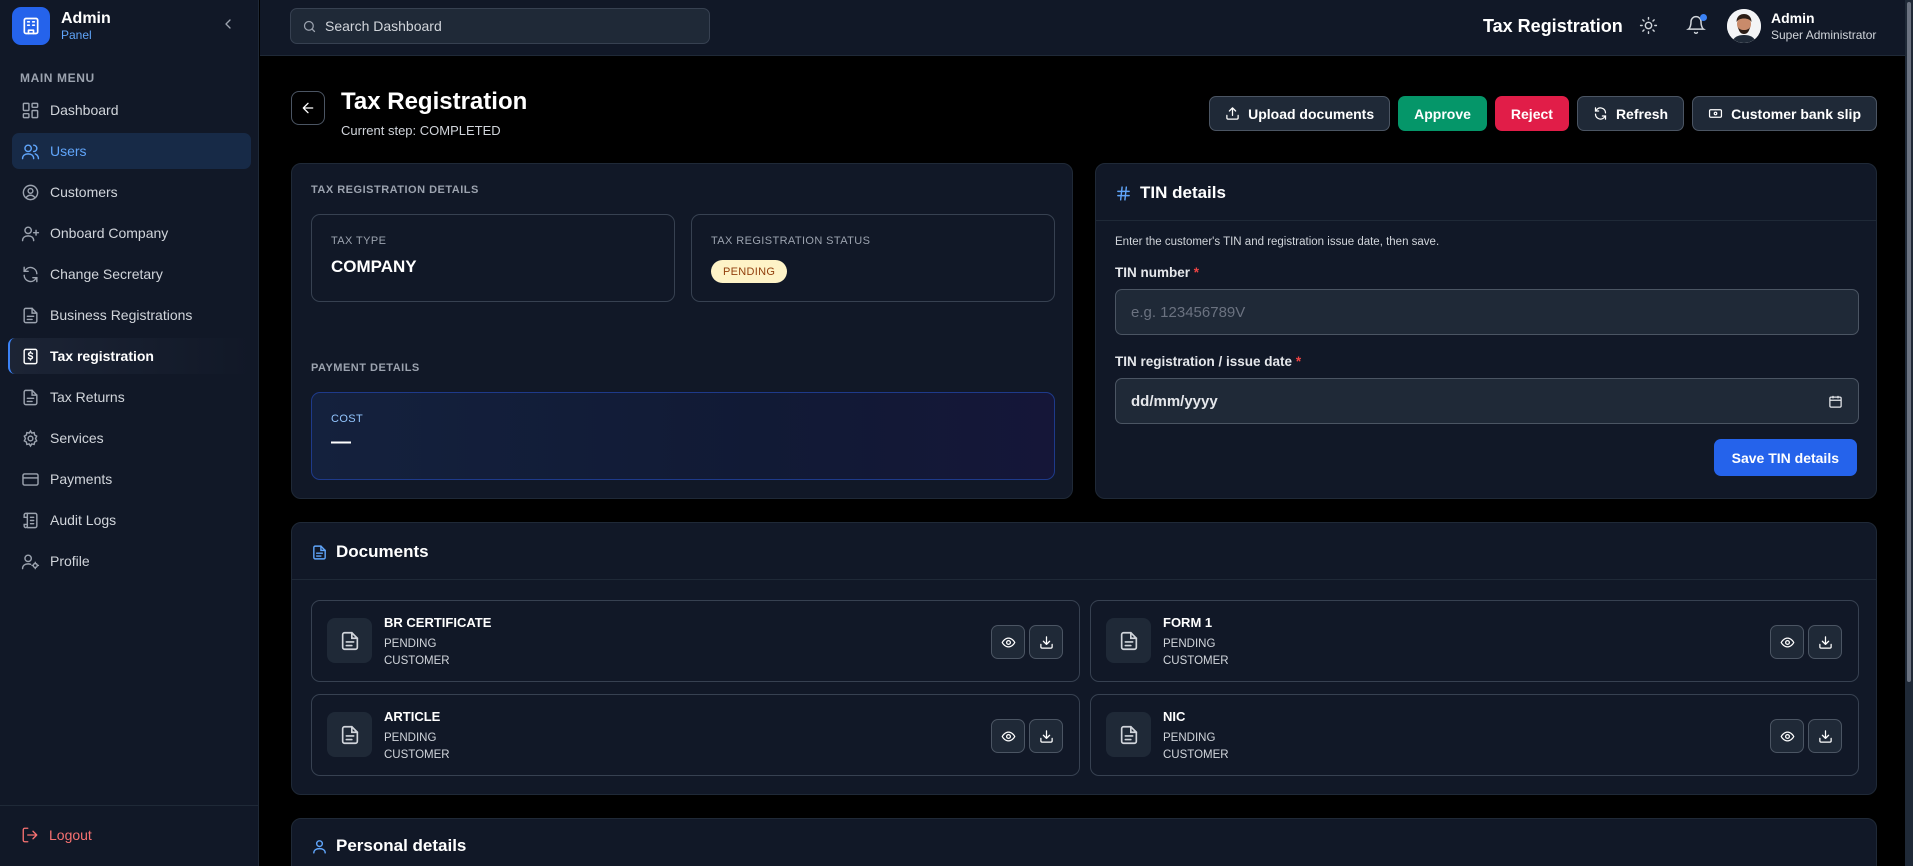  I want to click on sidebar-item-label: Profile, so click(70, 561).